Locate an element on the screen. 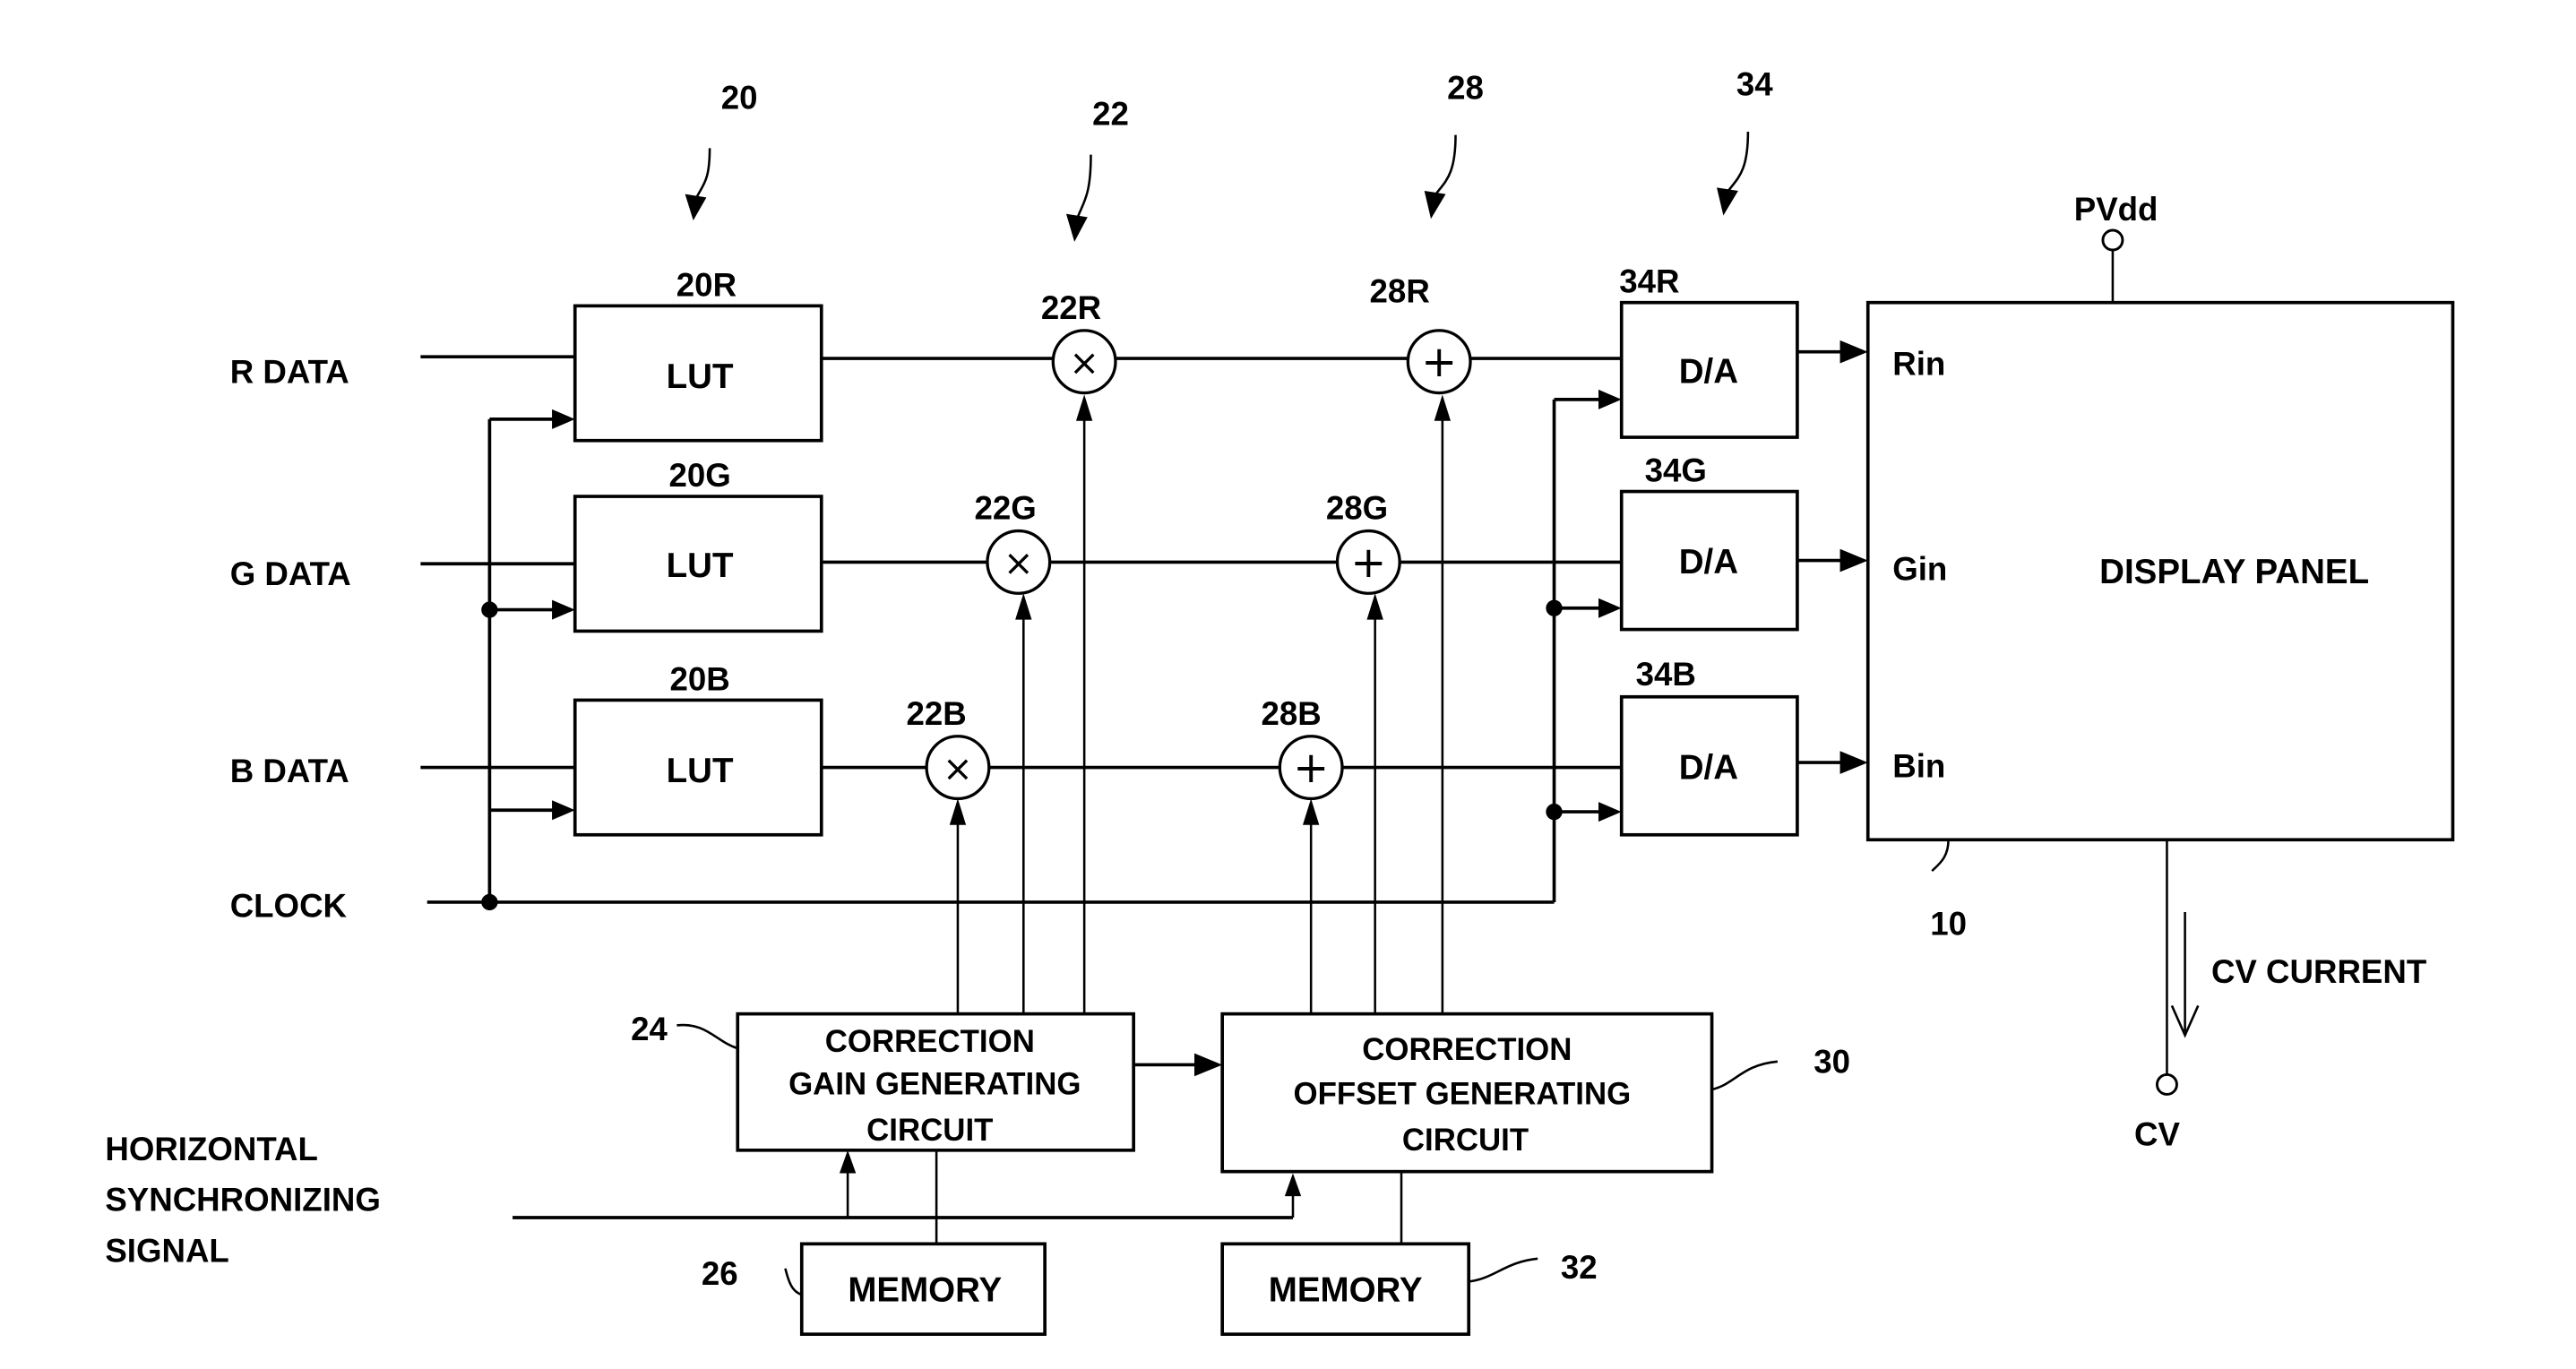 The width and height of the screenshot is (2576, 1369). offset-circuit-ref: 30 is located at coordinates (1832, 1062).